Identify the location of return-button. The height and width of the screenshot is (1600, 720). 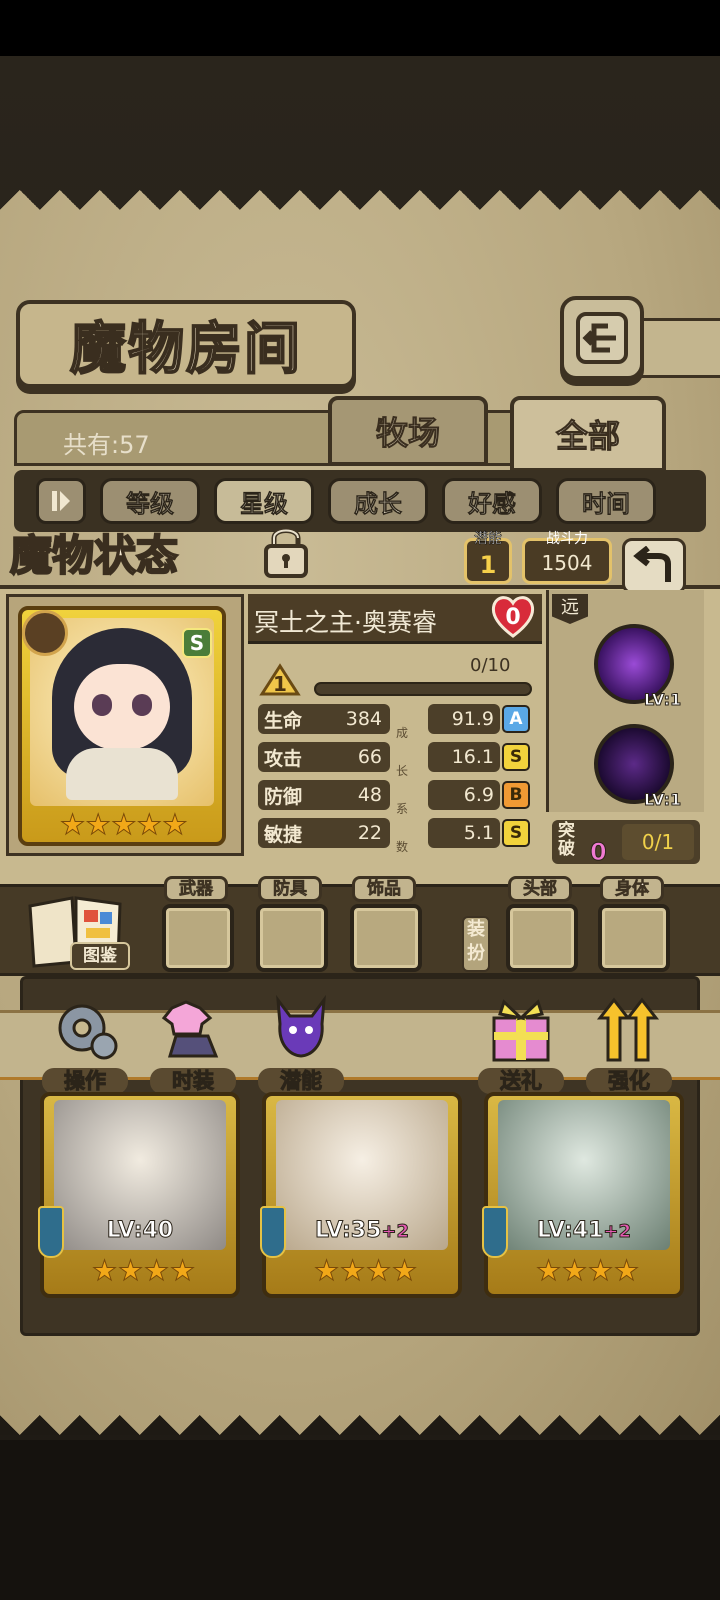
(654, 566).